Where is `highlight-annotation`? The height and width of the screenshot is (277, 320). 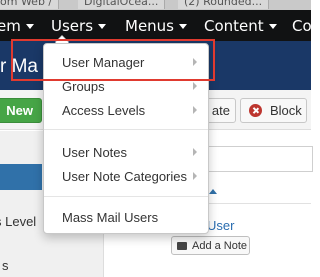
highlight-annotation is located at coordinates (113, 60).